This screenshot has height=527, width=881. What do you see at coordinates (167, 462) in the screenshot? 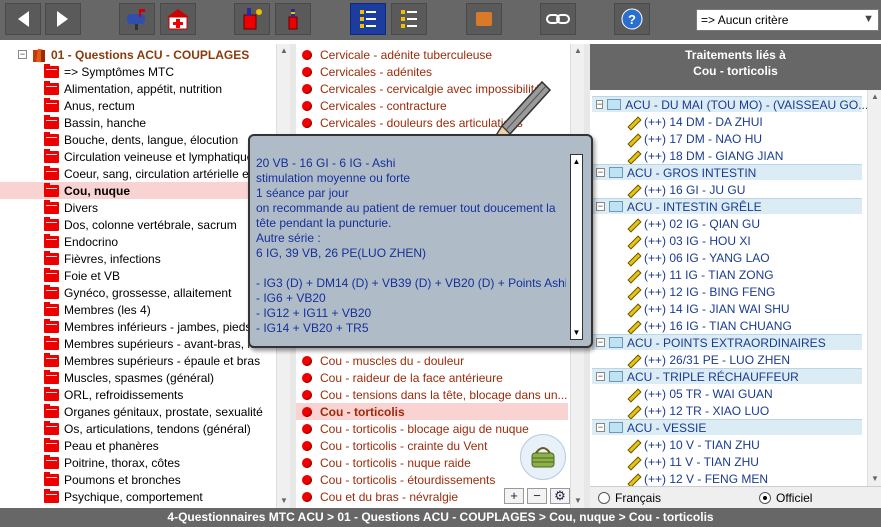
I see `tree-item: Poitrine, thorax, côtes` at bounding box center [167, 462].